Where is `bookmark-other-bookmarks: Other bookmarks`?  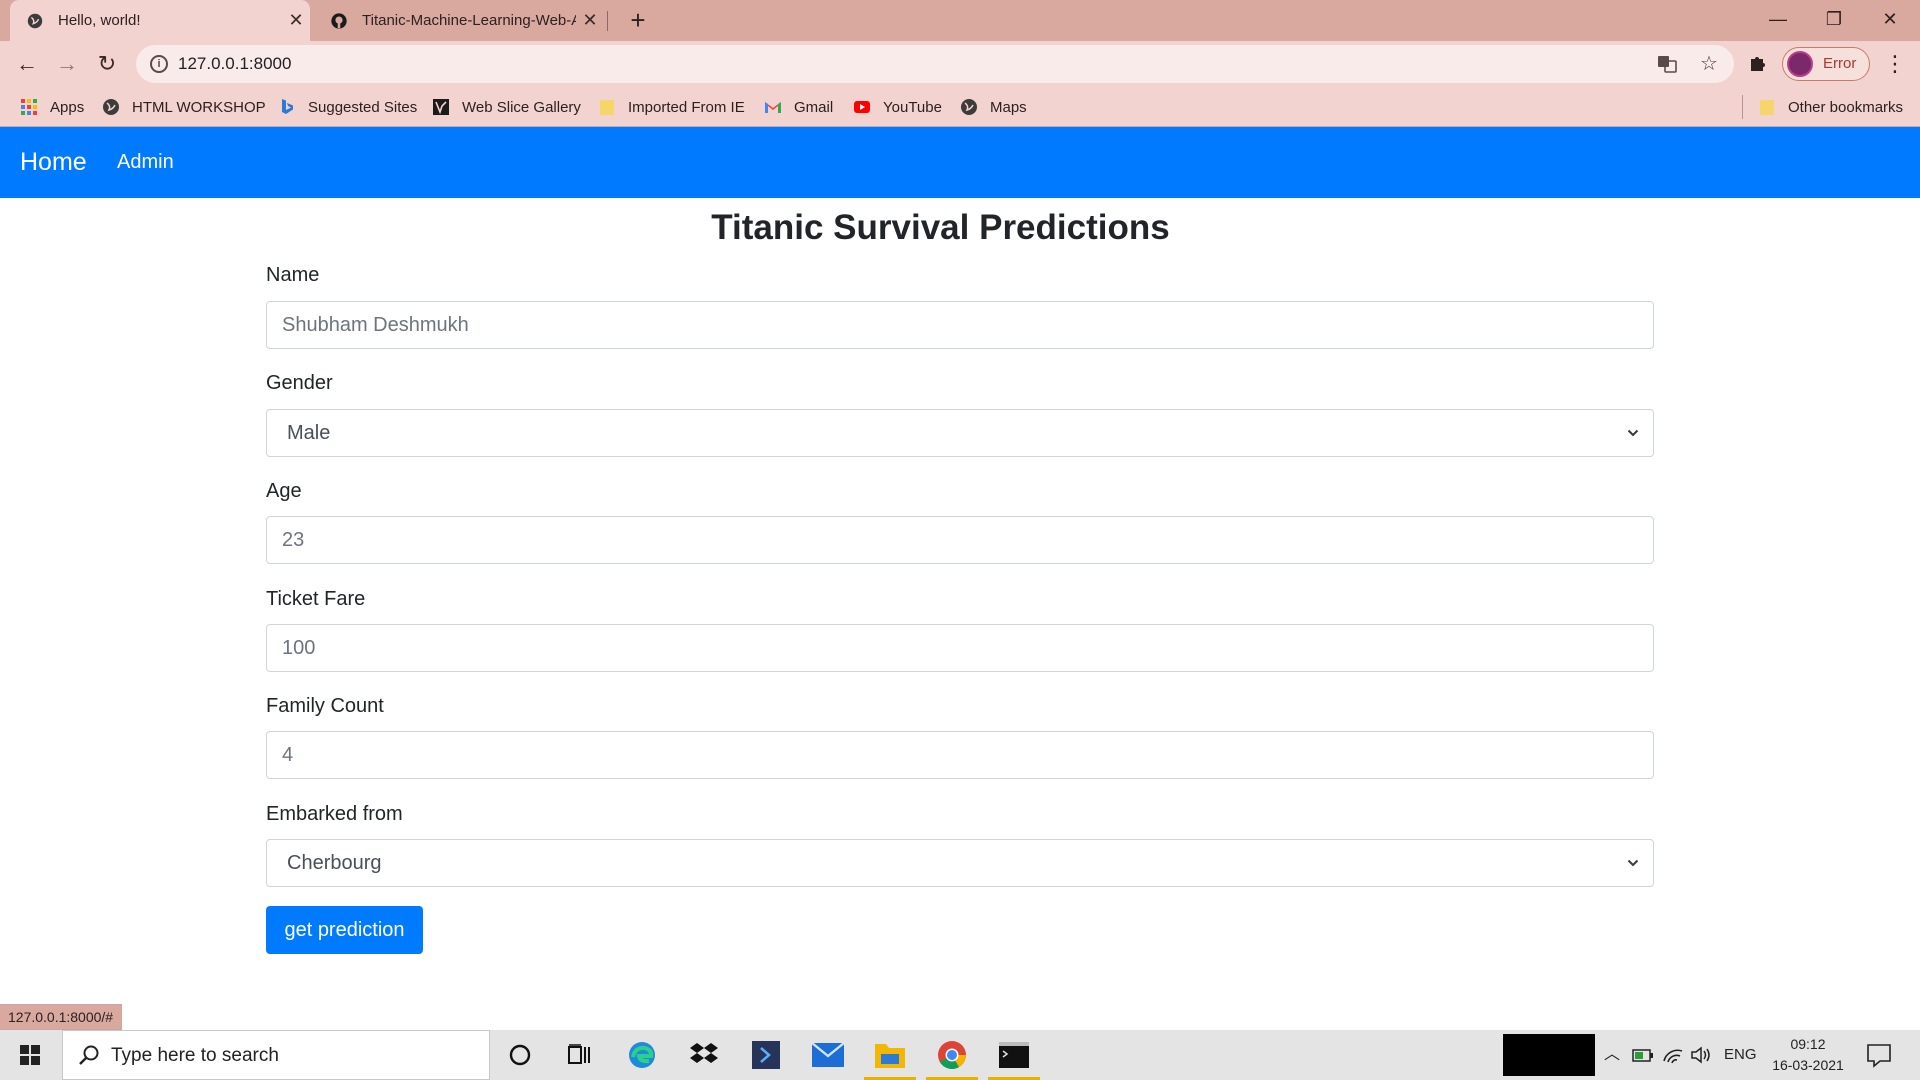
bookmark-other-bookmarks: Other bookmarks is located at coordinates (1830, 107).